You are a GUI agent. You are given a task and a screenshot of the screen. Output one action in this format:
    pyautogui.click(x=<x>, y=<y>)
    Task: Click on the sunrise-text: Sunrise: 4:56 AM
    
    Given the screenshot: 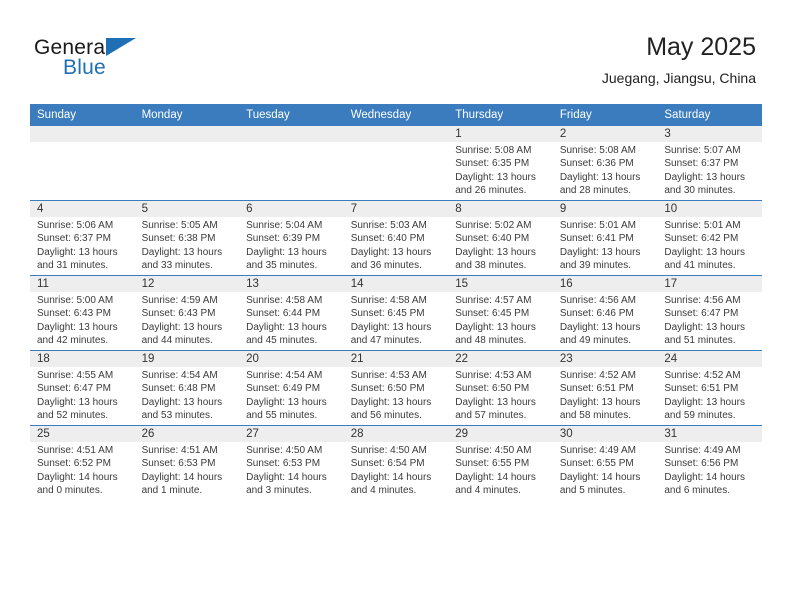 What is the action you would take?
    pyautogui.click(x=597, y=300)
    